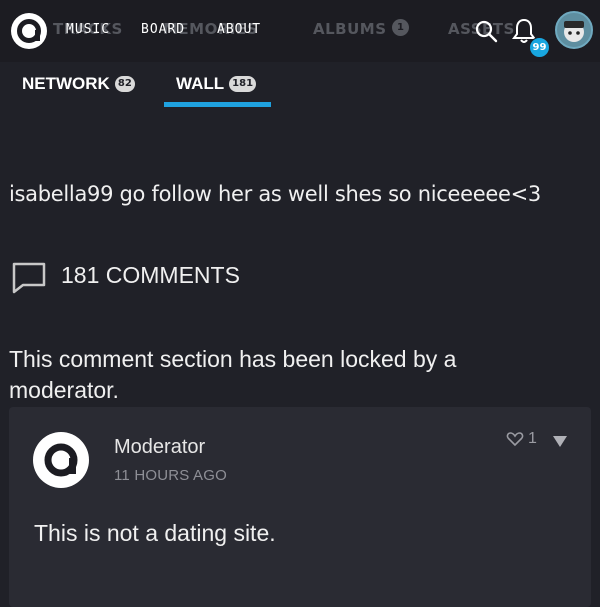 The height and width of the screenshot is (607, 600). I want to click on comment-author: Moderator, so click(159, 447).